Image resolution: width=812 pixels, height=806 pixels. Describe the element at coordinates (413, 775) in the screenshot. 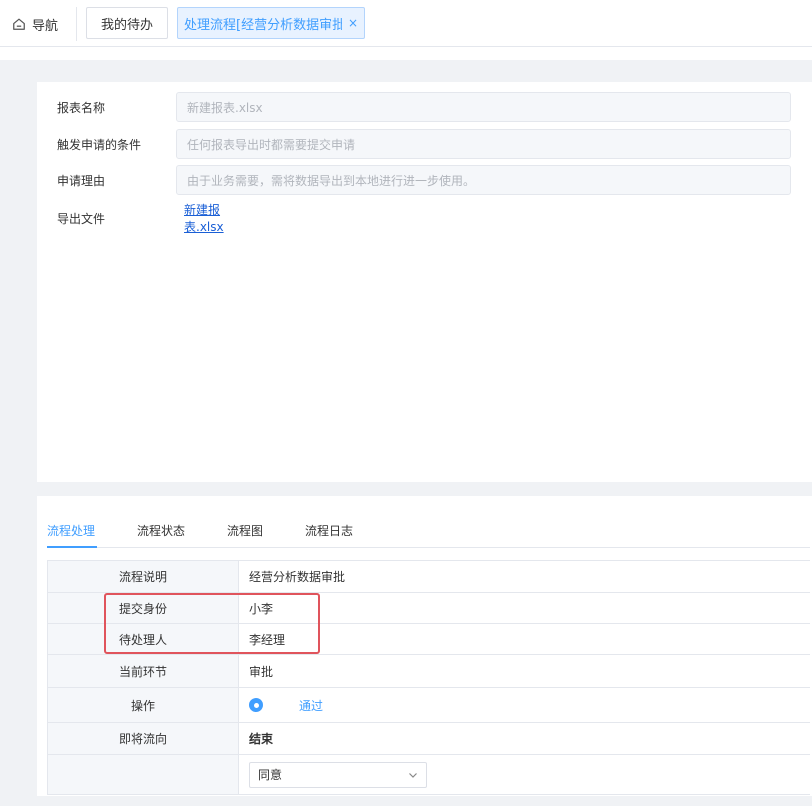

I see `chevron-down-icon` at that location.